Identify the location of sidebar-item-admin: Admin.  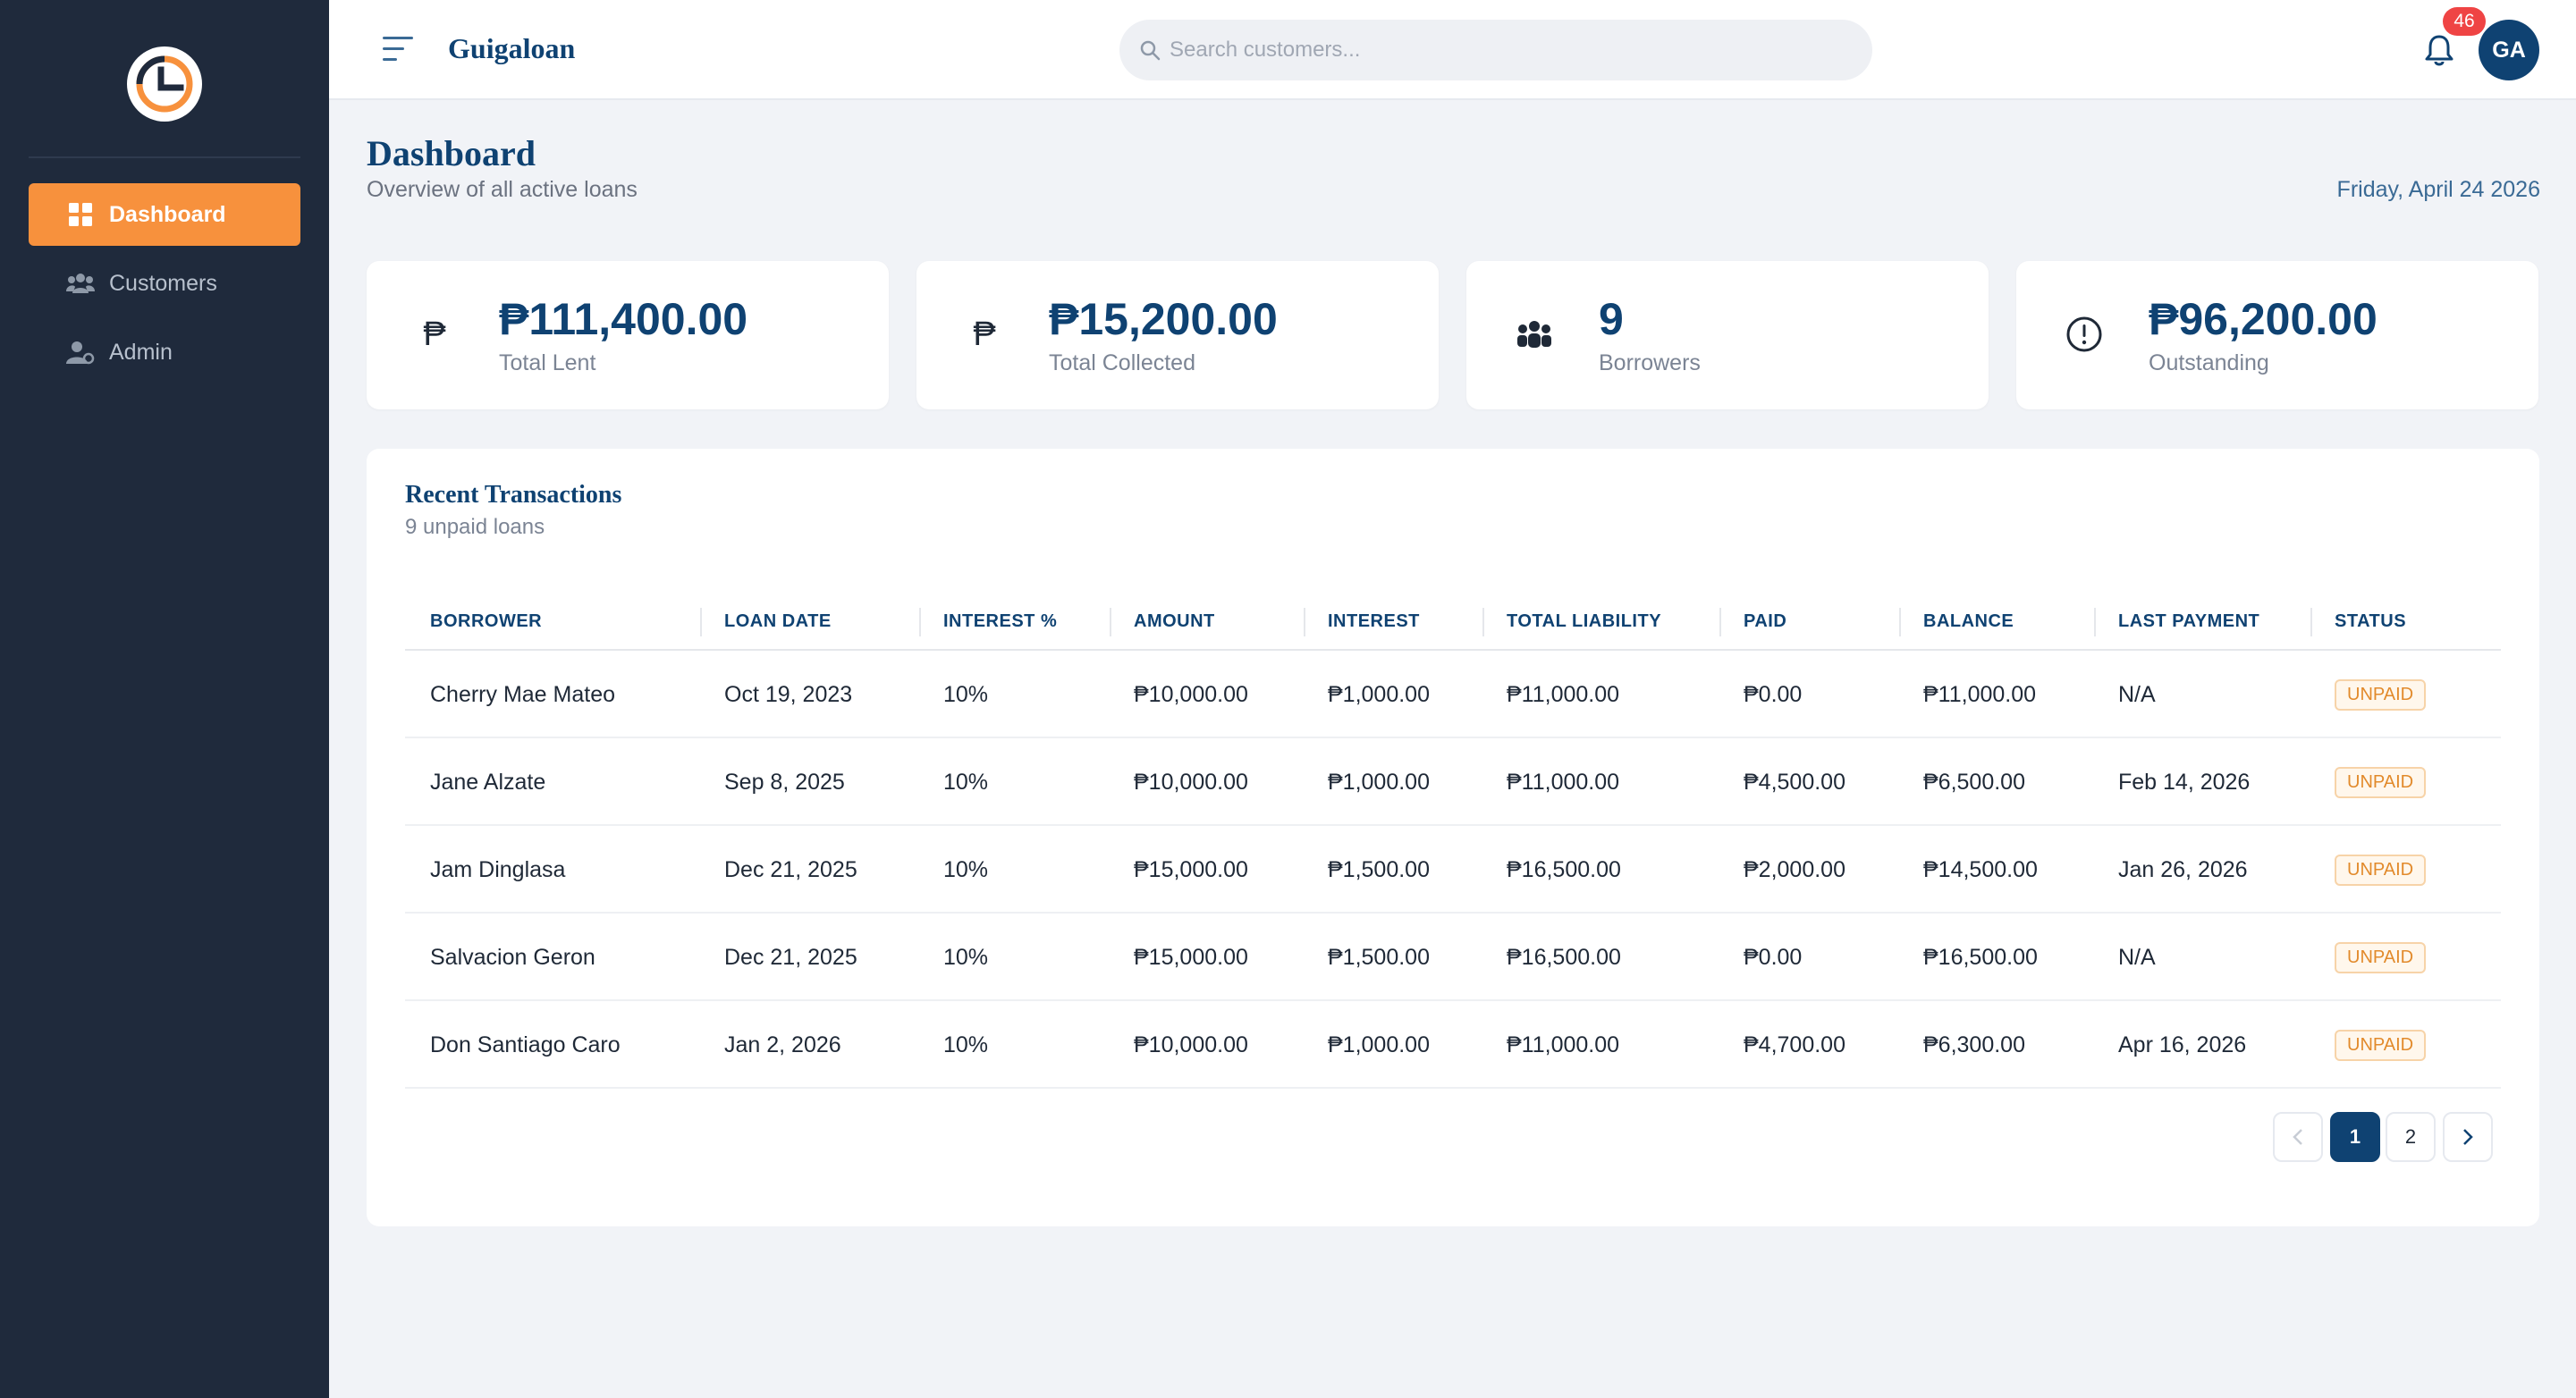
(164, 352).